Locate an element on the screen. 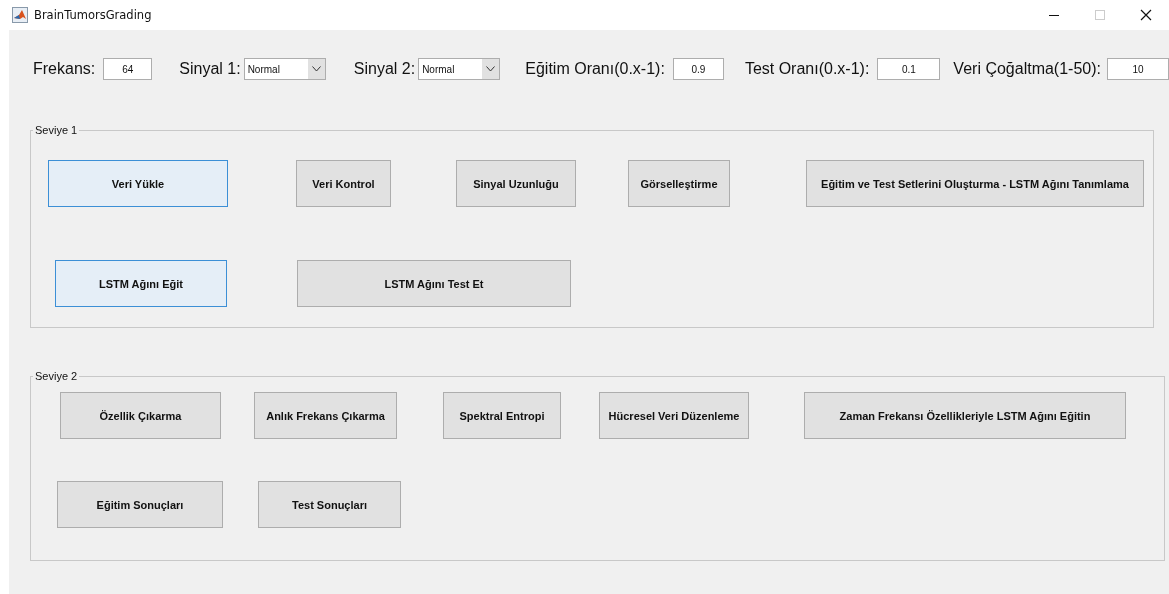  input-field: 64 is located at coordinates (128, 69).